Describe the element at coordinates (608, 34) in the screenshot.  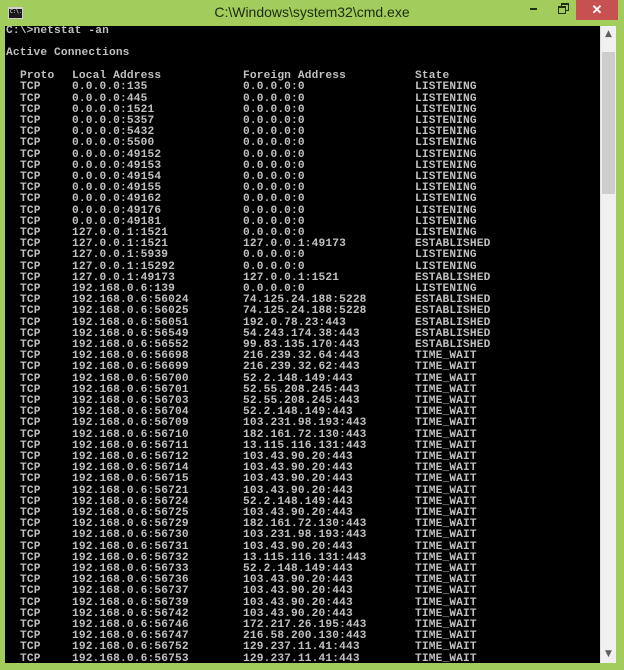
I see `scroll-up-icon: ▲` at that location.